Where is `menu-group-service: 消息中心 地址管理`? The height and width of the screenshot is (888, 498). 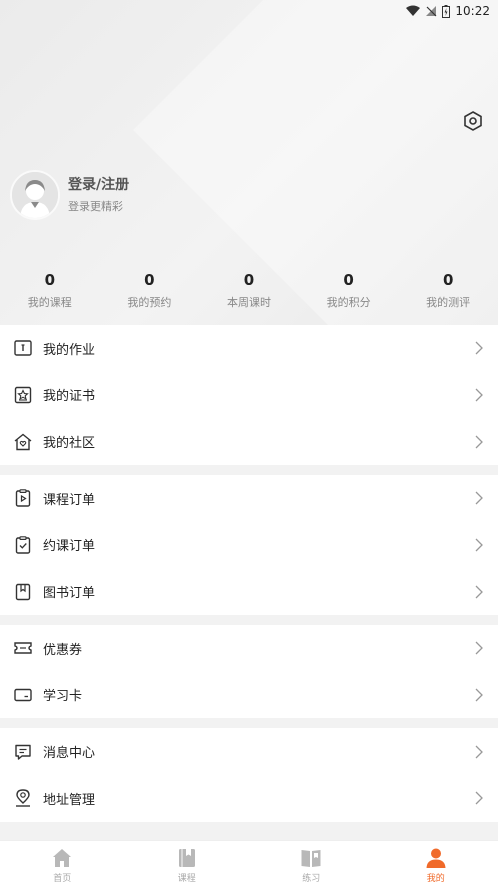
menu-group-service: 消息中心 地址管理 is located at coordinates (249, 774).